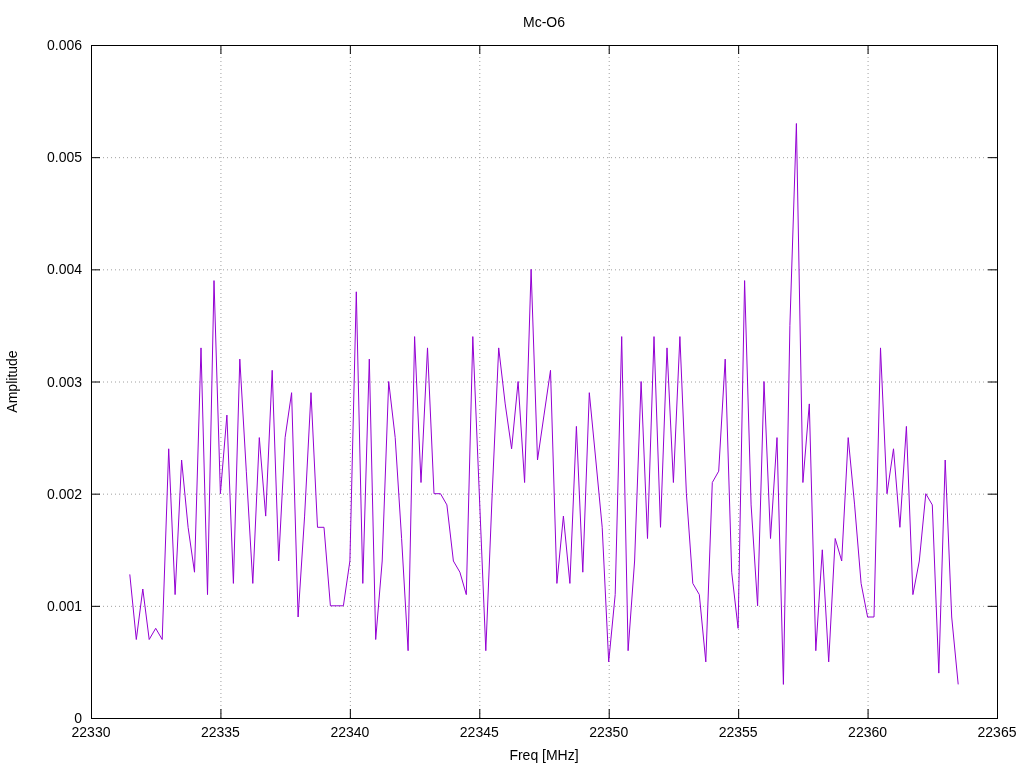 Image resolution: width=1024 pixels, height=768 pixels. Describe the element at coordinates (64, 45) in the screenshot. I see `y-tick-label: 0.006` at that location.